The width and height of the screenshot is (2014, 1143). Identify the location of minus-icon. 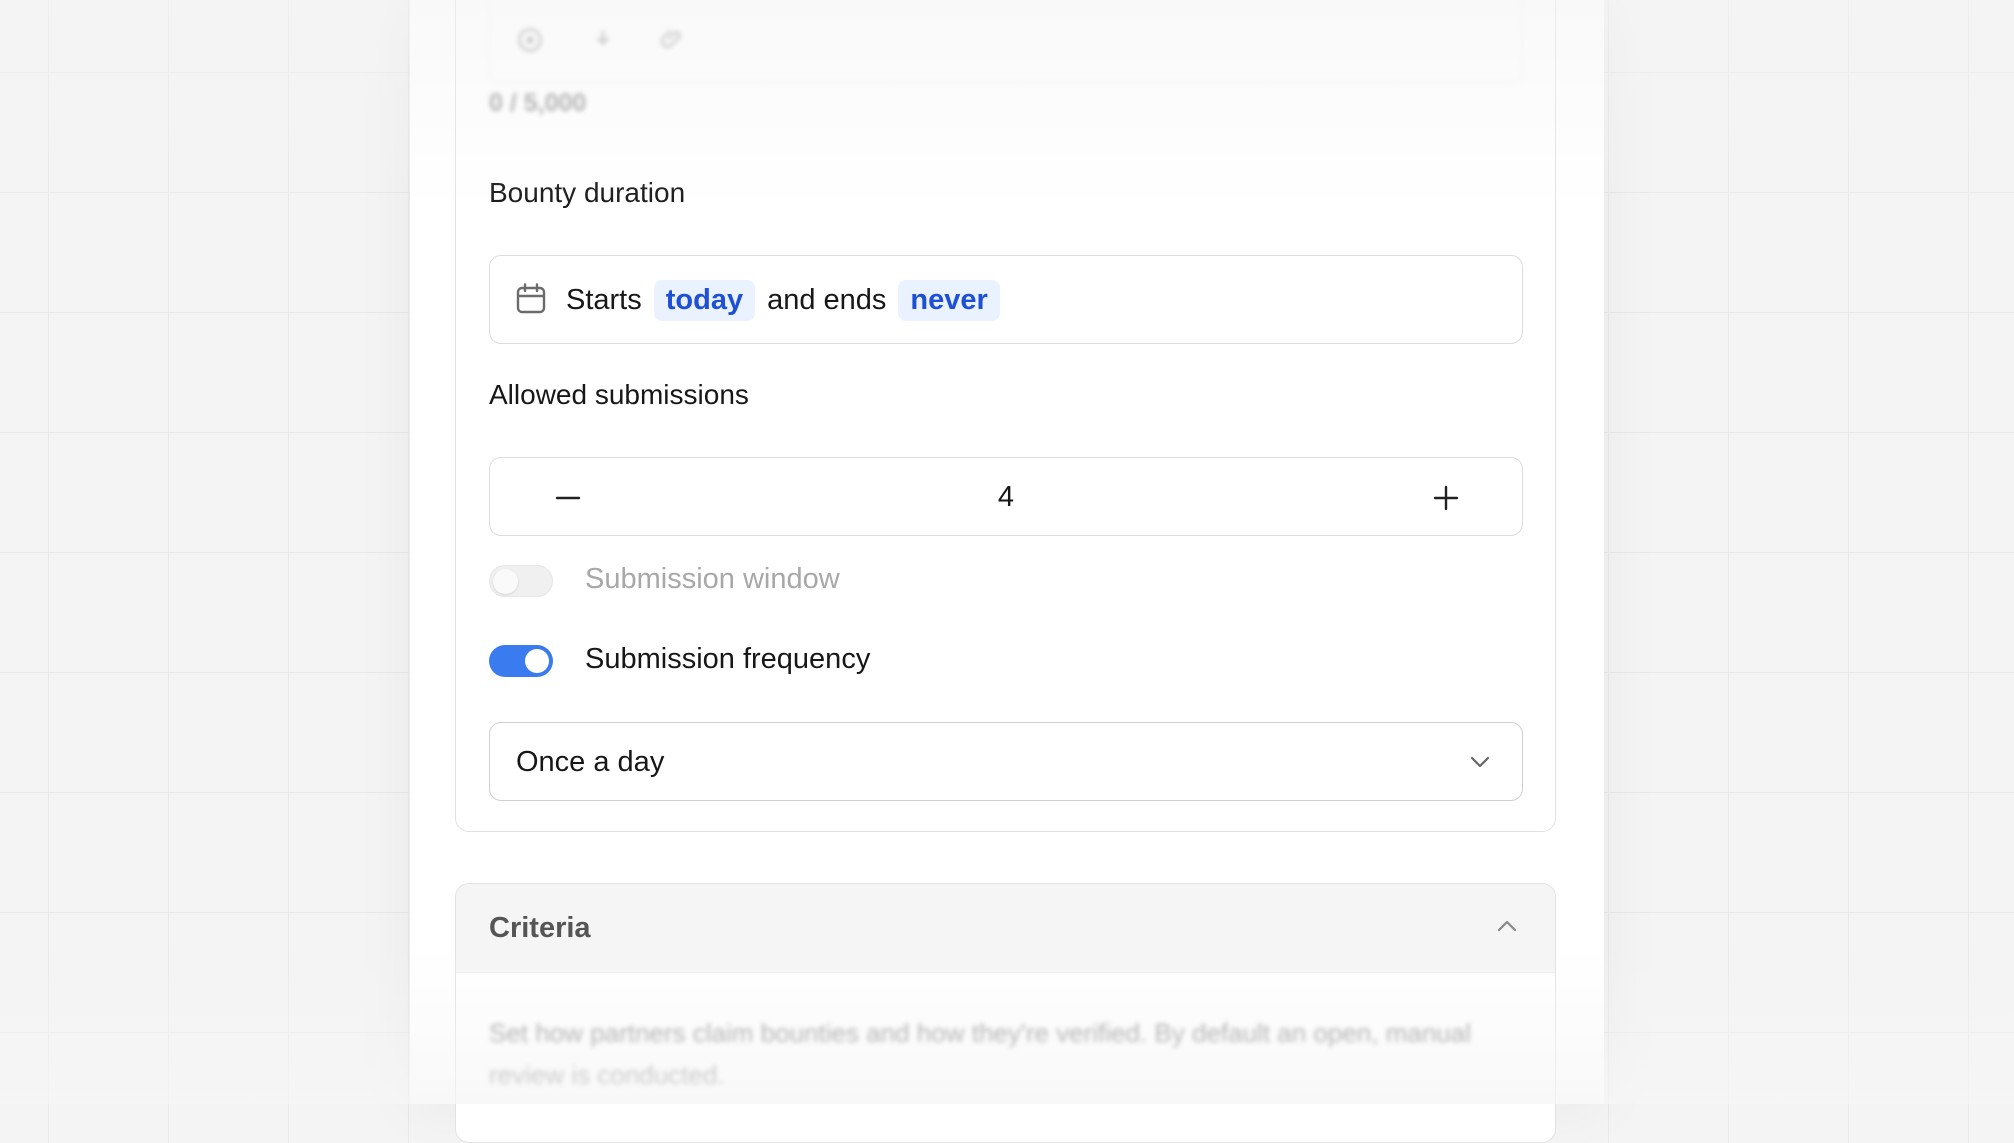
(568, 497).